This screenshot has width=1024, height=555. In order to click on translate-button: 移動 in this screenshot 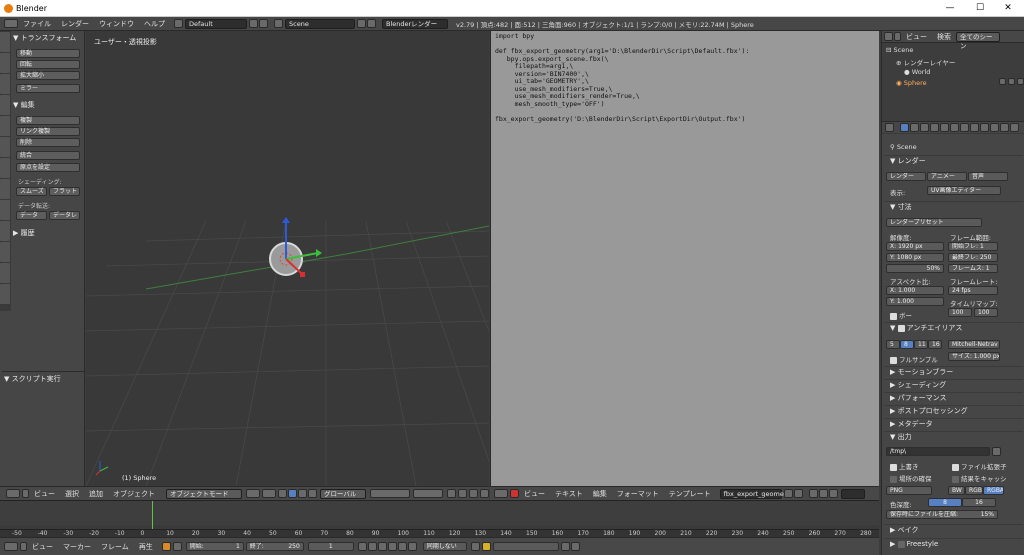, I will do `click(48, 53)`.